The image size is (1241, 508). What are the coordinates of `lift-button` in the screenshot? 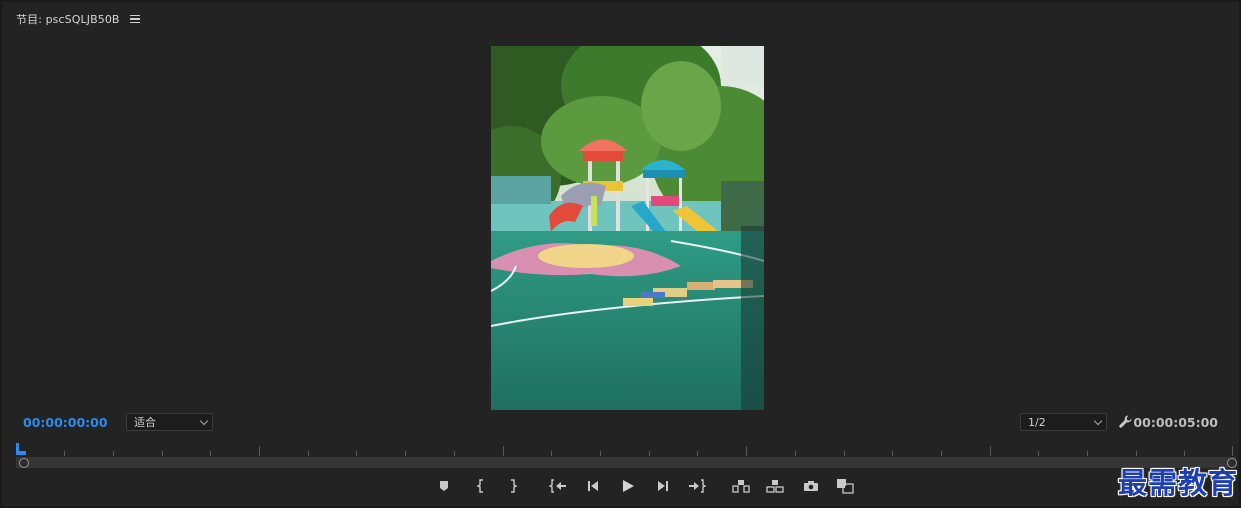 It's located at (741, 486).